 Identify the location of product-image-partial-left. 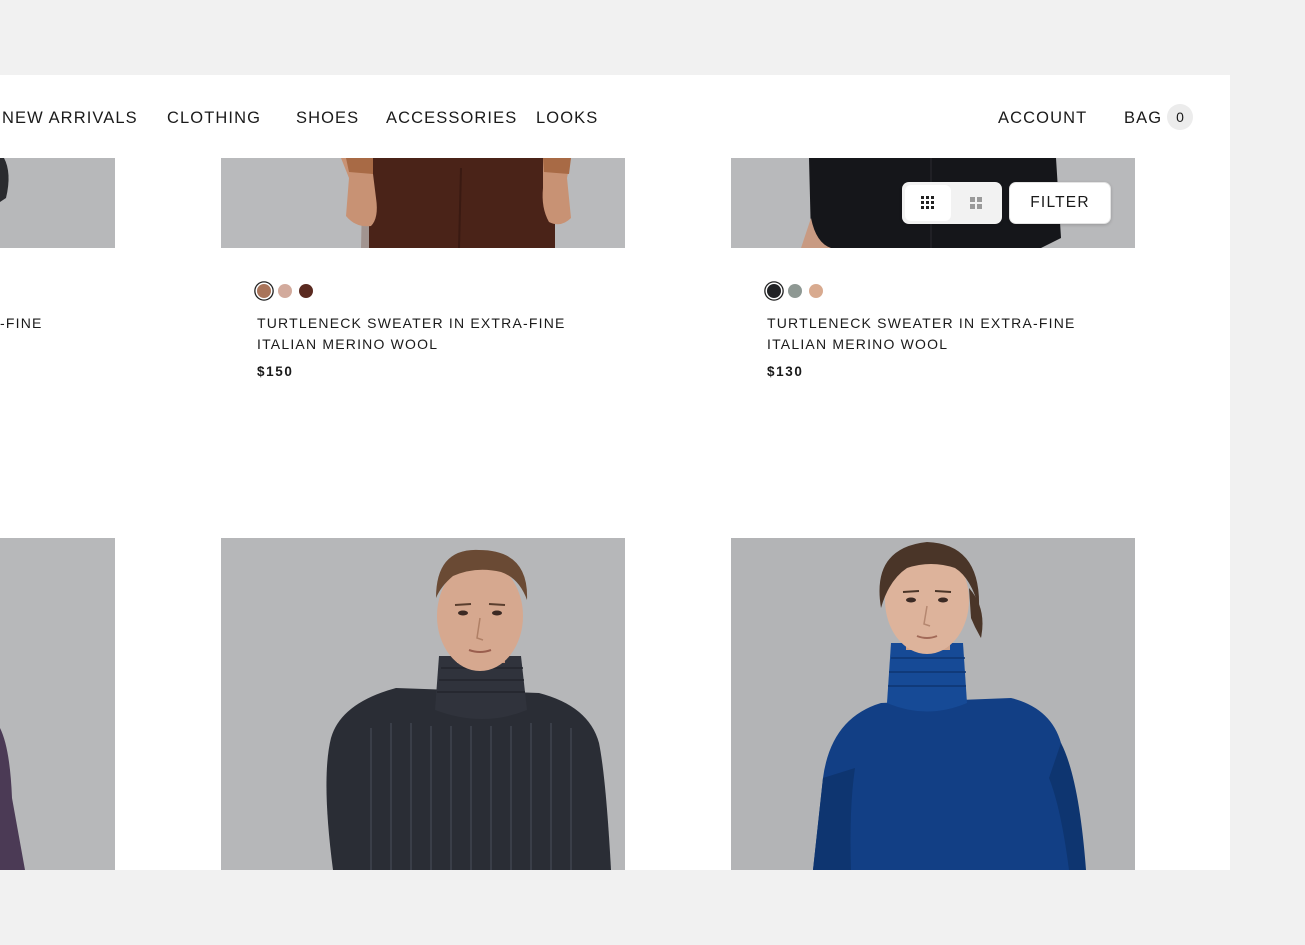
(57, 203).